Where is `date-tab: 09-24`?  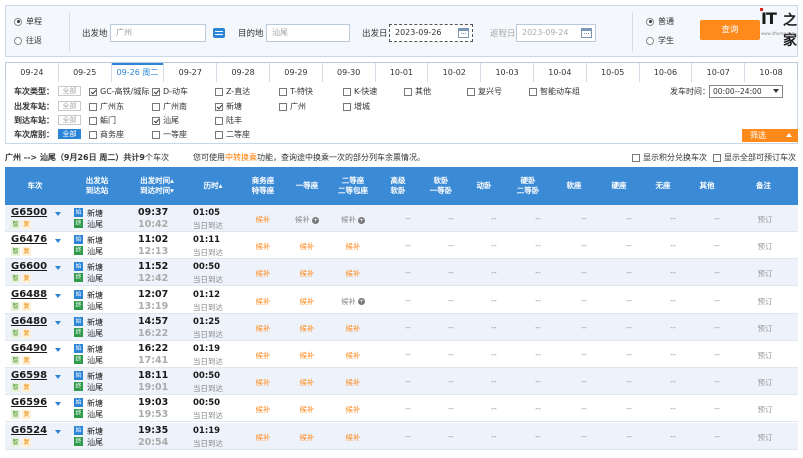
date-tab: 09-24 is located at coordinates (32, 72).